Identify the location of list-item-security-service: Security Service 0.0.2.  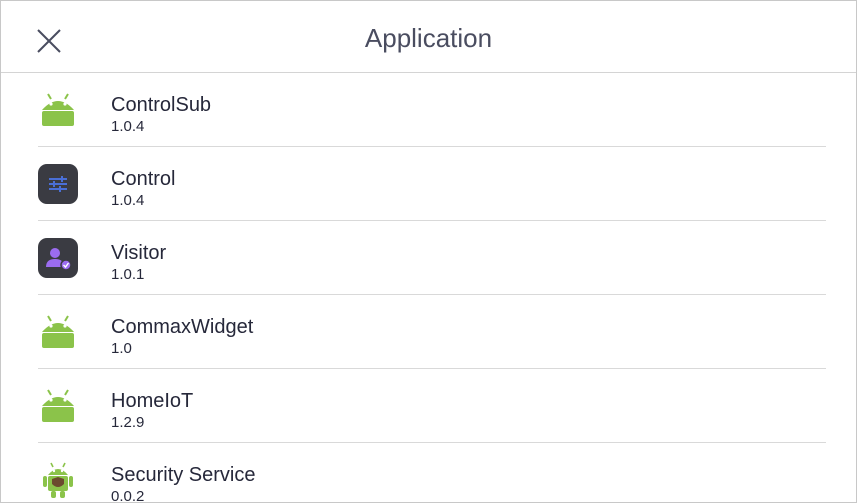
(432, 473).